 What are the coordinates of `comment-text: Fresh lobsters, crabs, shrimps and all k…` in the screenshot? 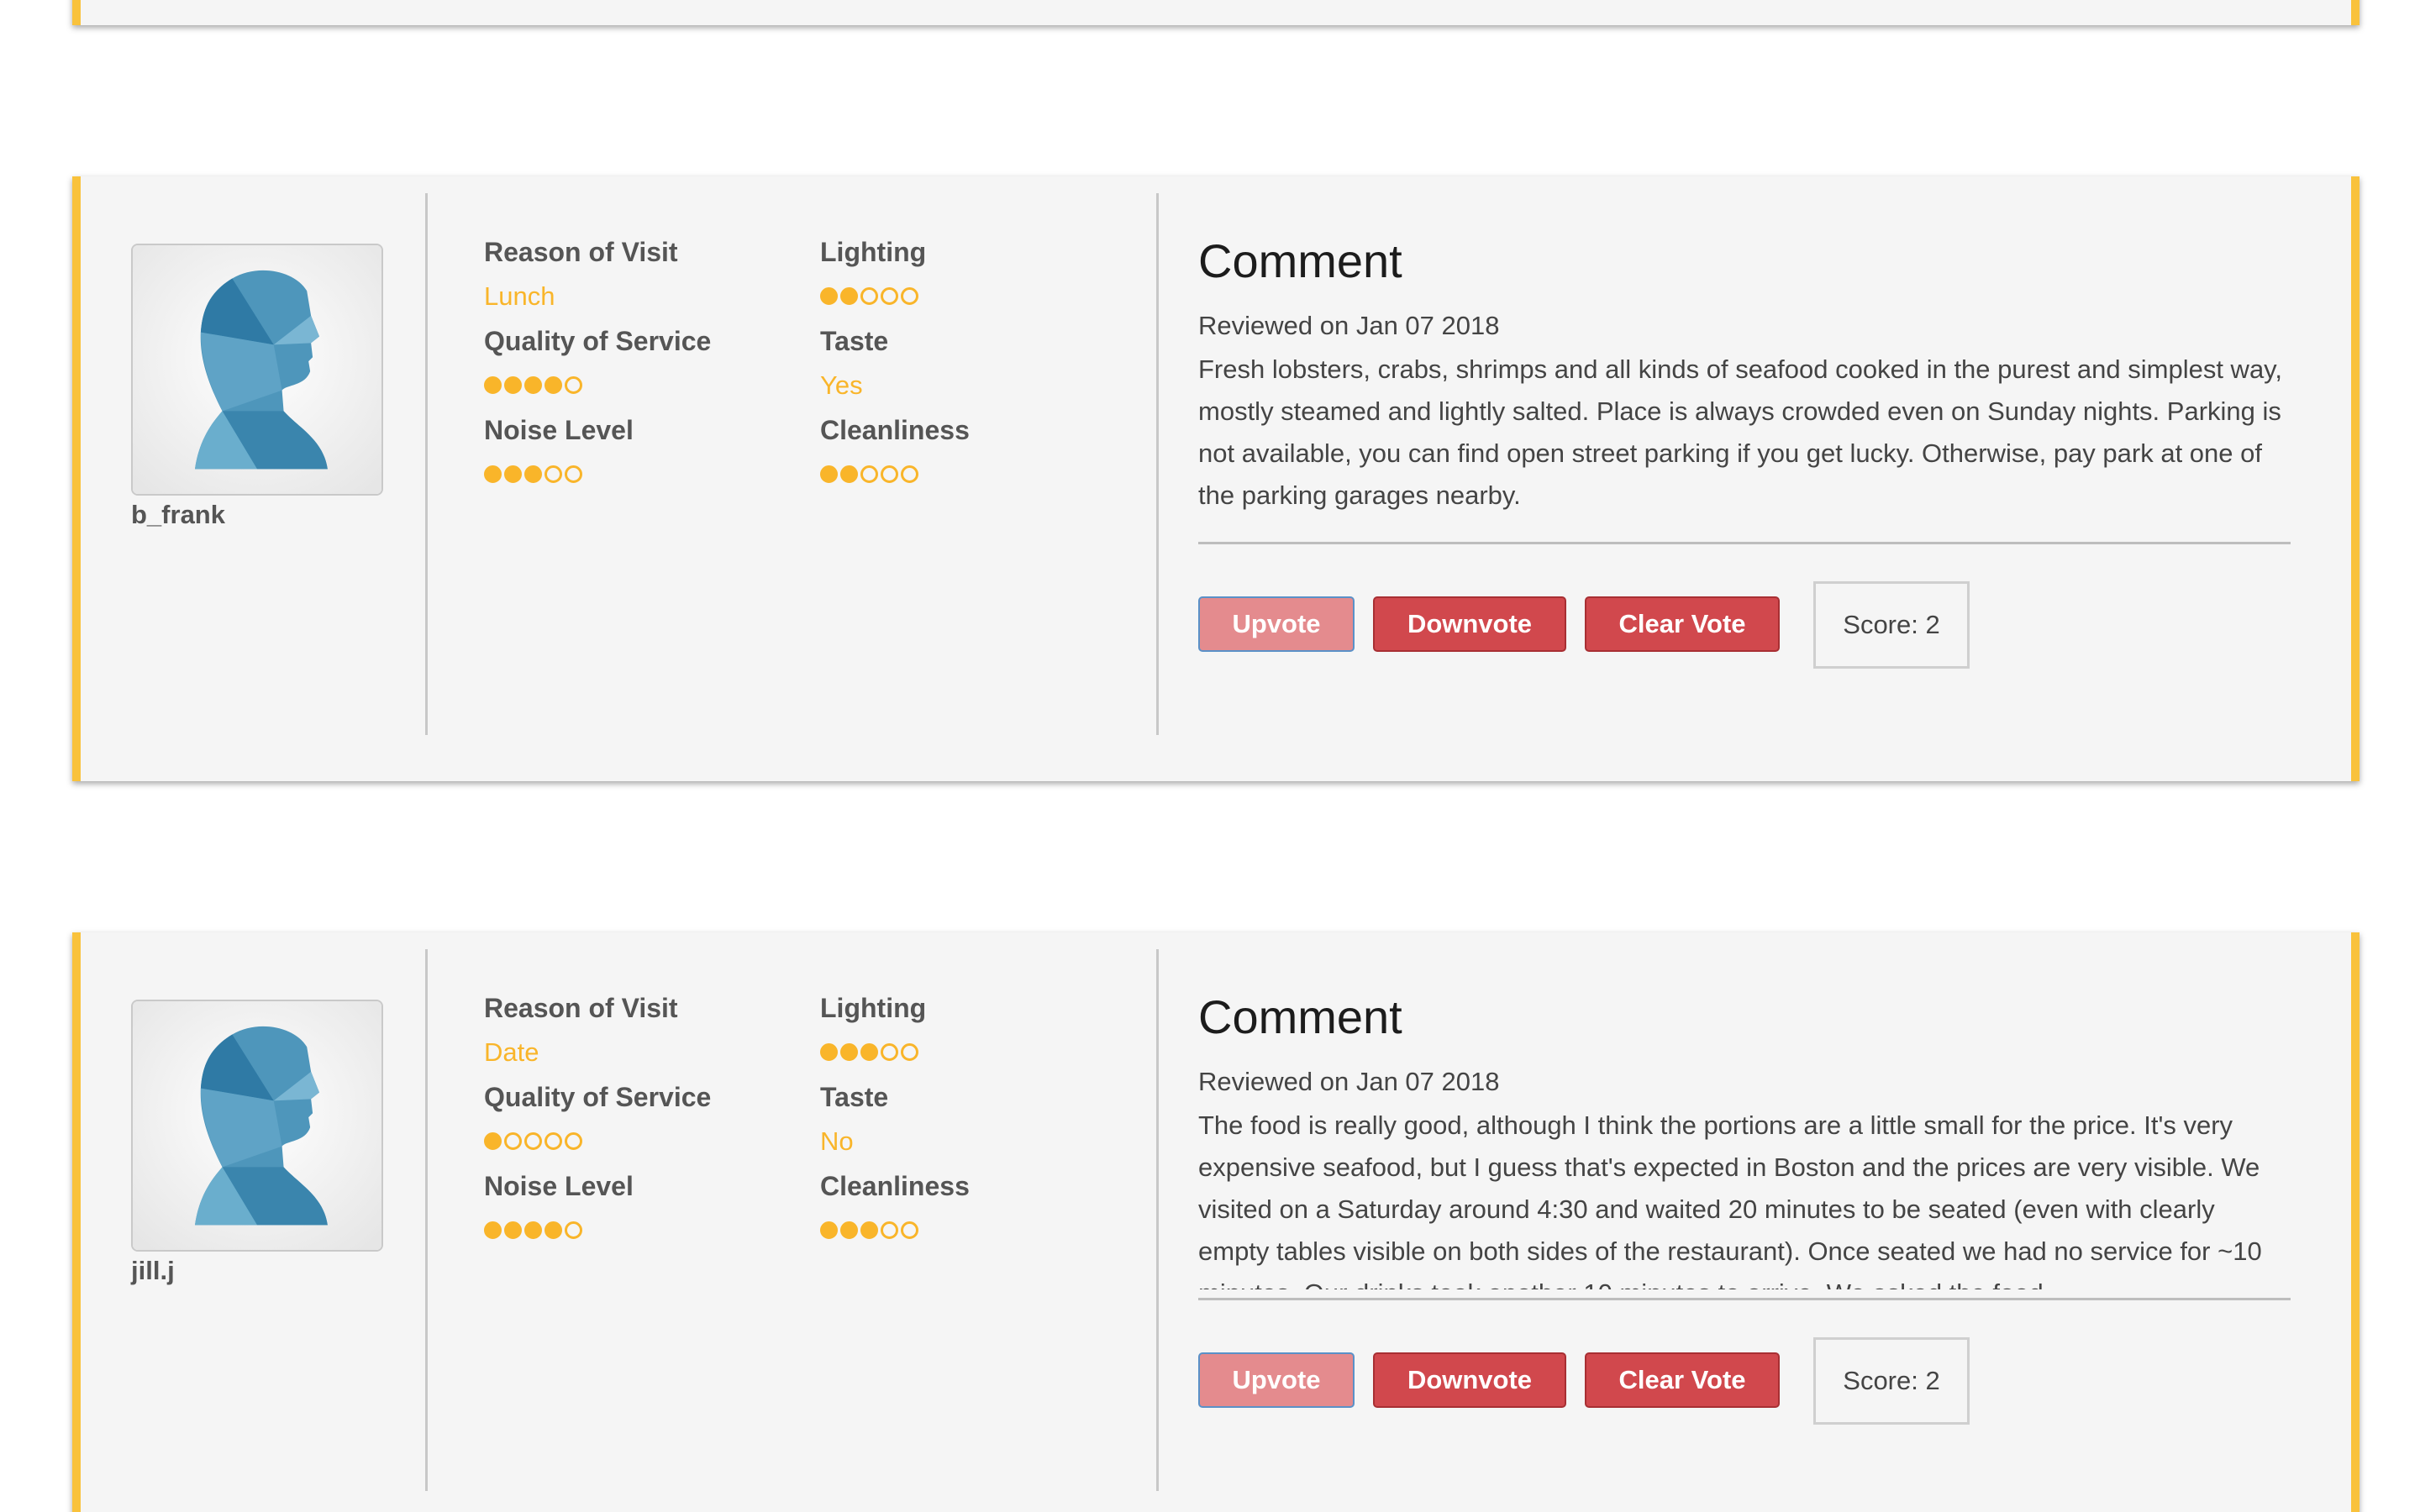 It's located at (1740, 432).